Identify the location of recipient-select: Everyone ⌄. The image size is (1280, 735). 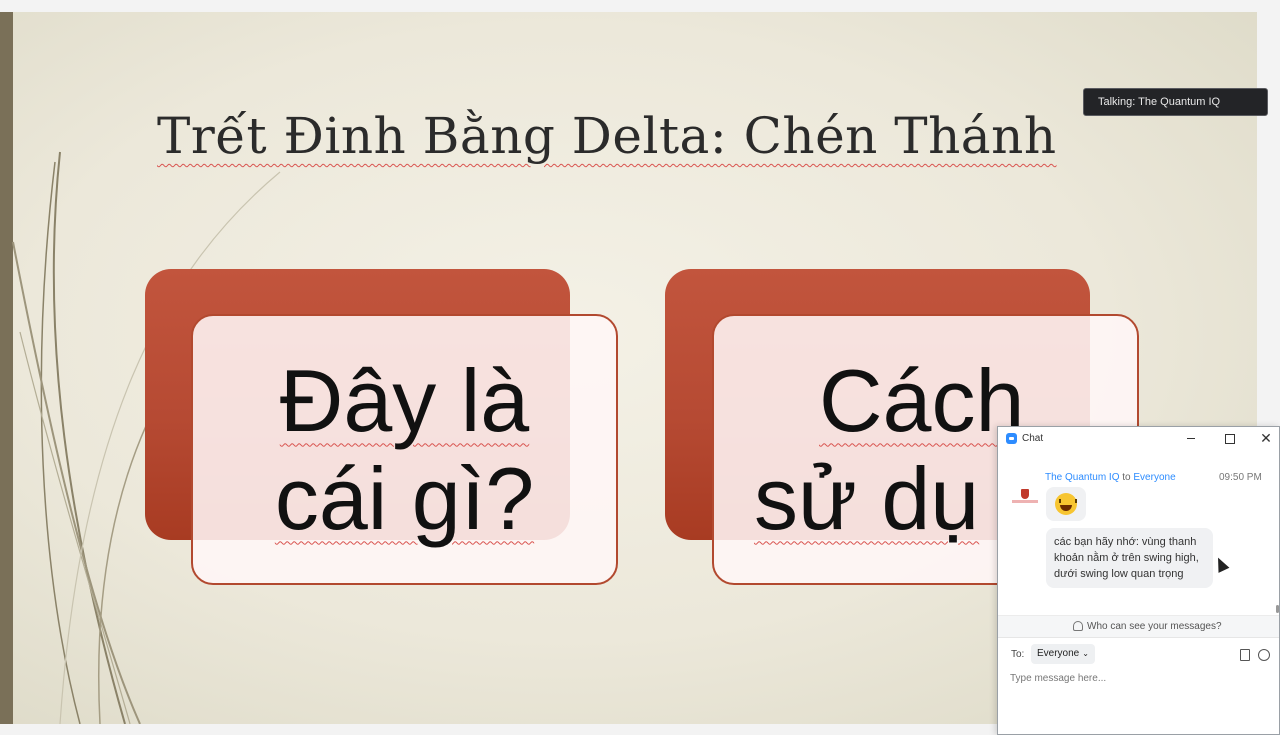
(1063, 654).